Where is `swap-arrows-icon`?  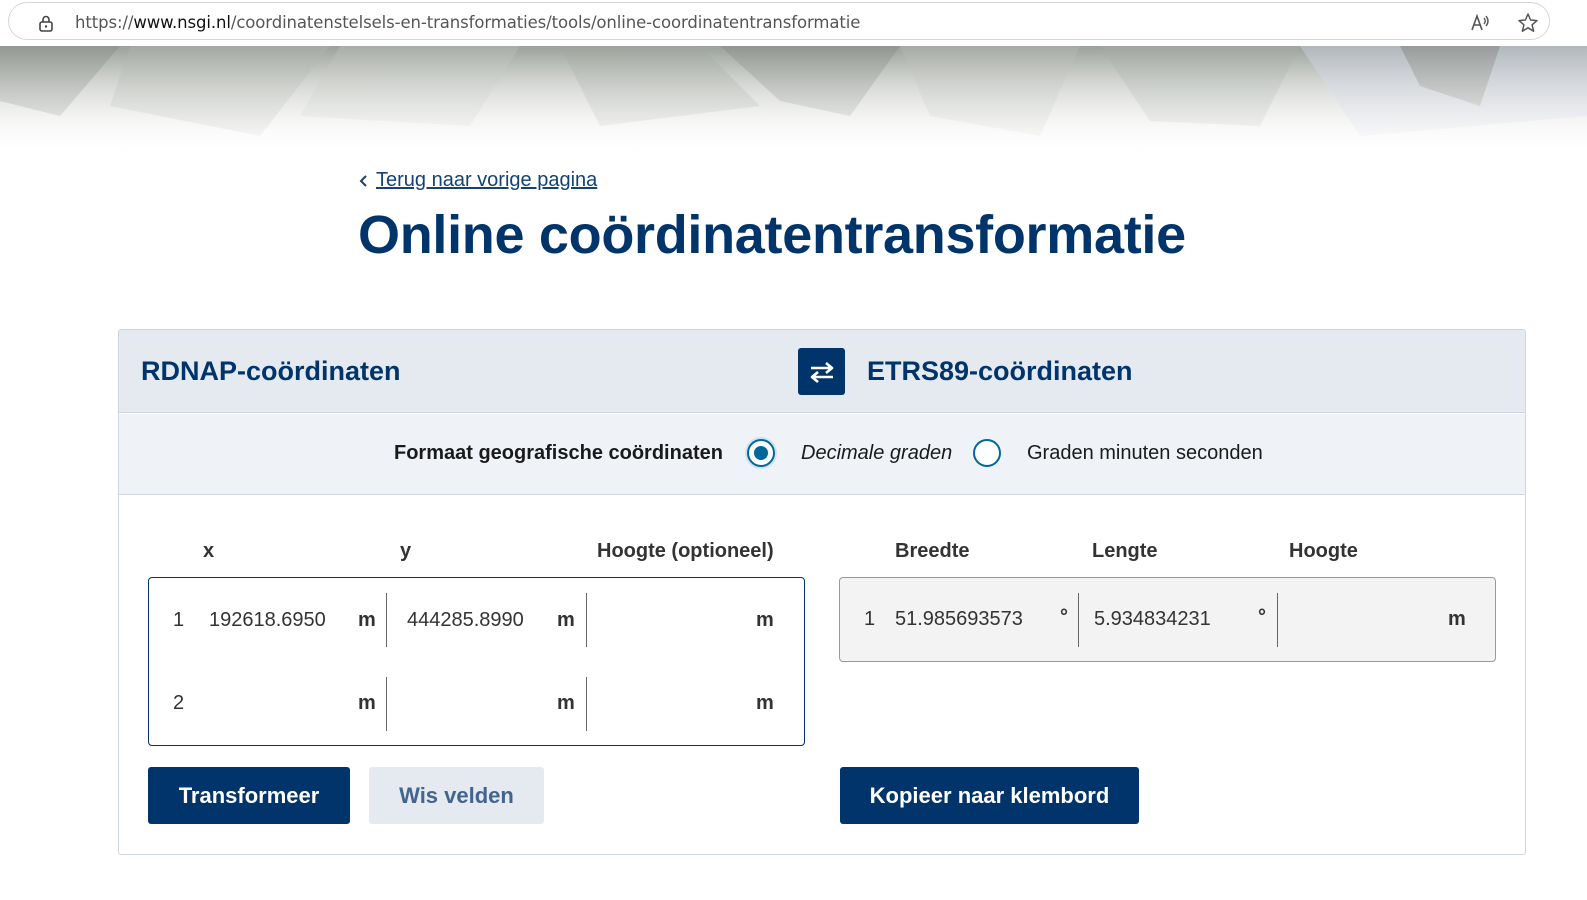
swap-arrows-icon is located at coordinates (821, 372).